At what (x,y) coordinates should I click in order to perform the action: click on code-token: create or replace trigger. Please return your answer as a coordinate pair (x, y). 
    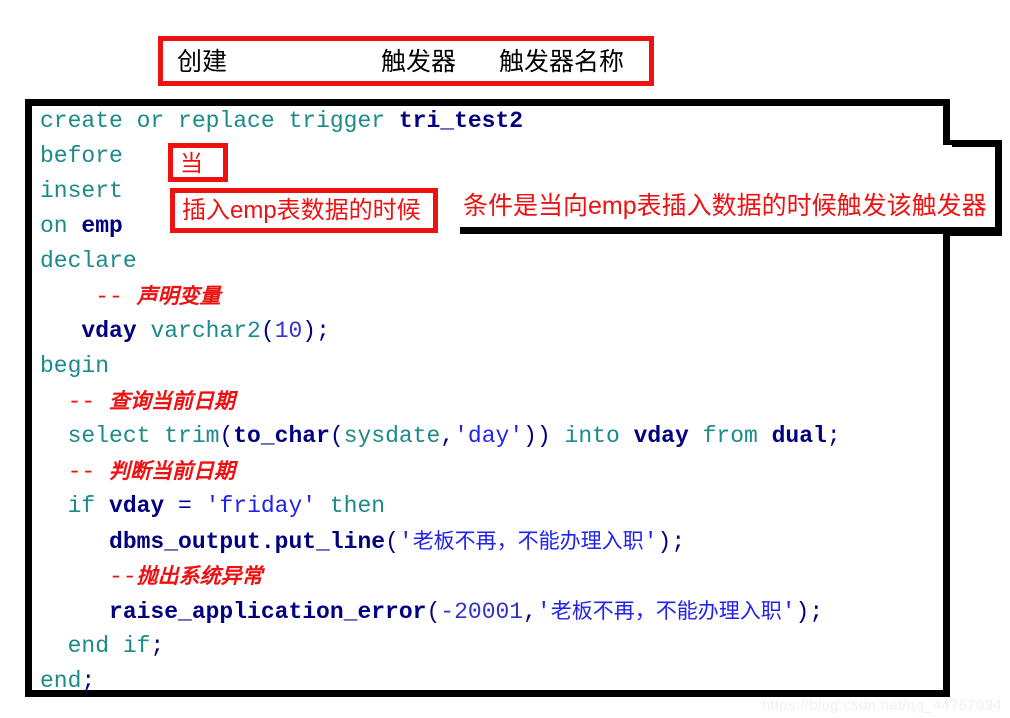
    Looking at the image, I should click on (219, 121).